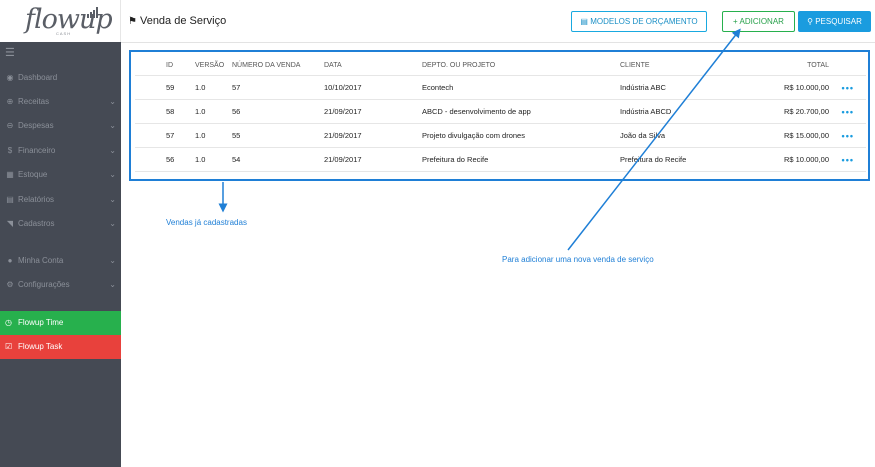 This screenshot has height=467, width=875. I want to click on search-button-label: PESQUISAR, so click(838, 21).